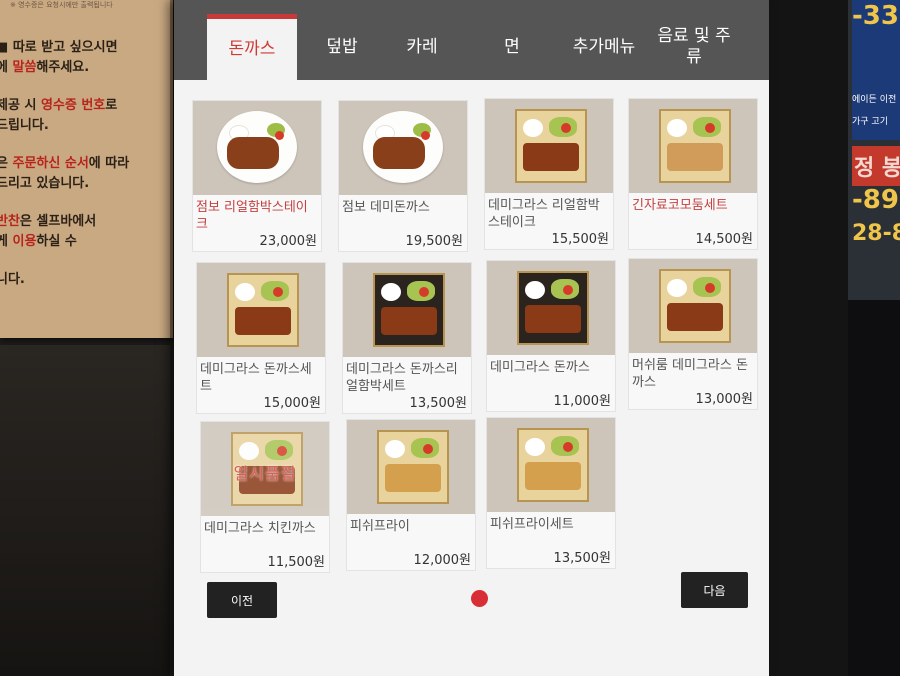 This screenshot has width=900, height=676. Describe the element at coordinates (59, 47) in the screenshot. I see `notice-line: ■ 따로 받고 싶으시면` at that location.